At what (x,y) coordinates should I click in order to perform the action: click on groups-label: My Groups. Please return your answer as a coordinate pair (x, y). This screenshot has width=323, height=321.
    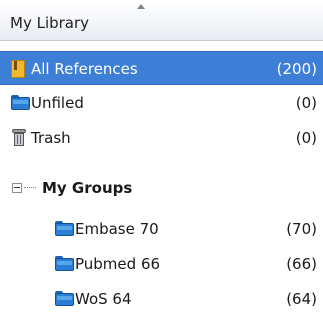
    Looking at the image, I should click on (87, 188).